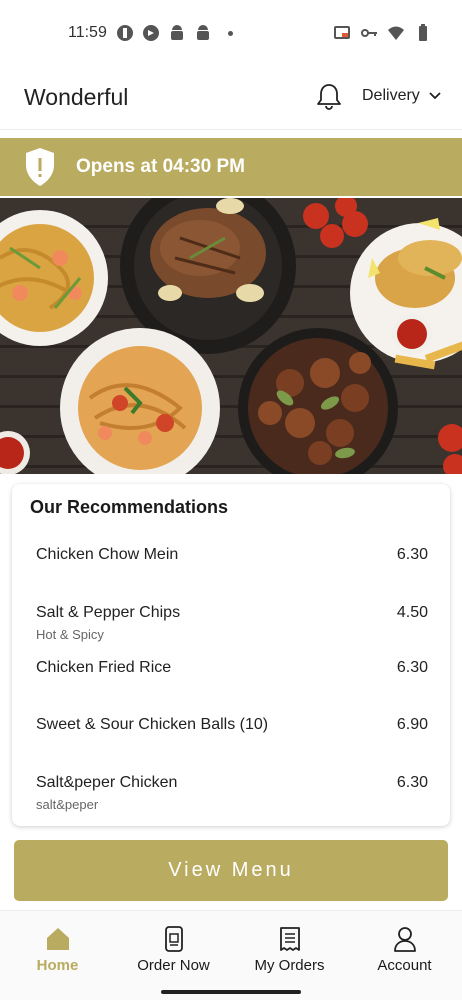  What do you see at coordinates (40, 167) in the screenshot?
I see `shield-icon` at bounding box center [40, 167].